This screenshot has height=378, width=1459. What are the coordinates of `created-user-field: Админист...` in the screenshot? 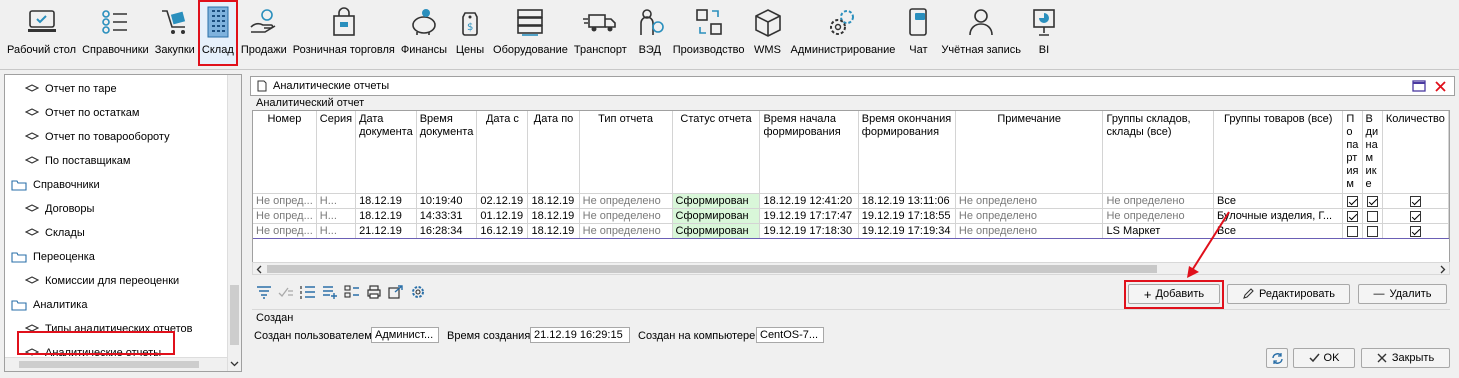 It's located at (405, 335).